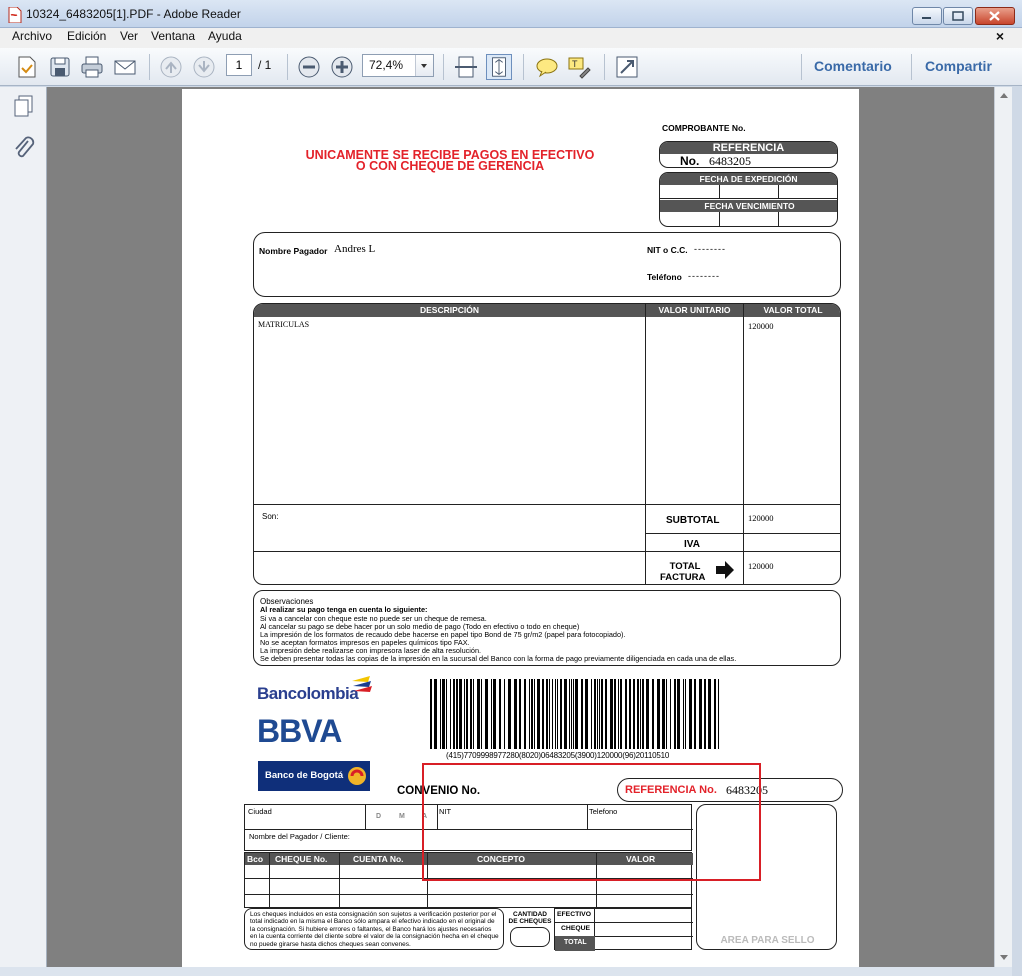 Image resolution: width=1022 pixels, height=976 pixels. I want to click on col-descripcion: DESCRIPCIÓN, so click(449, 310).